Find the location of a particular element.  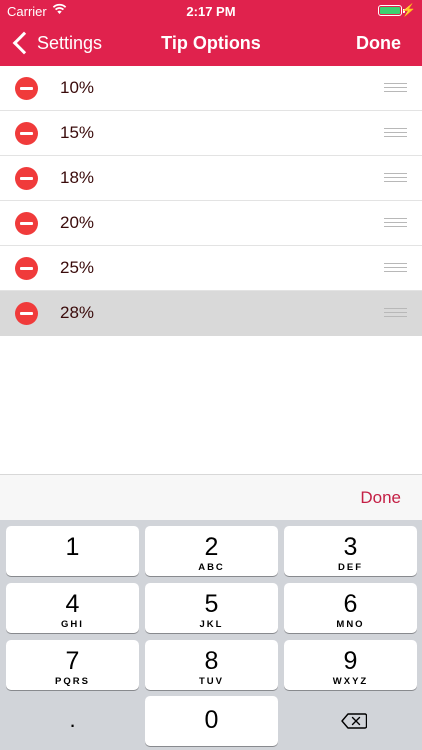

key-decimal: . is located at coordinates (72, 721).